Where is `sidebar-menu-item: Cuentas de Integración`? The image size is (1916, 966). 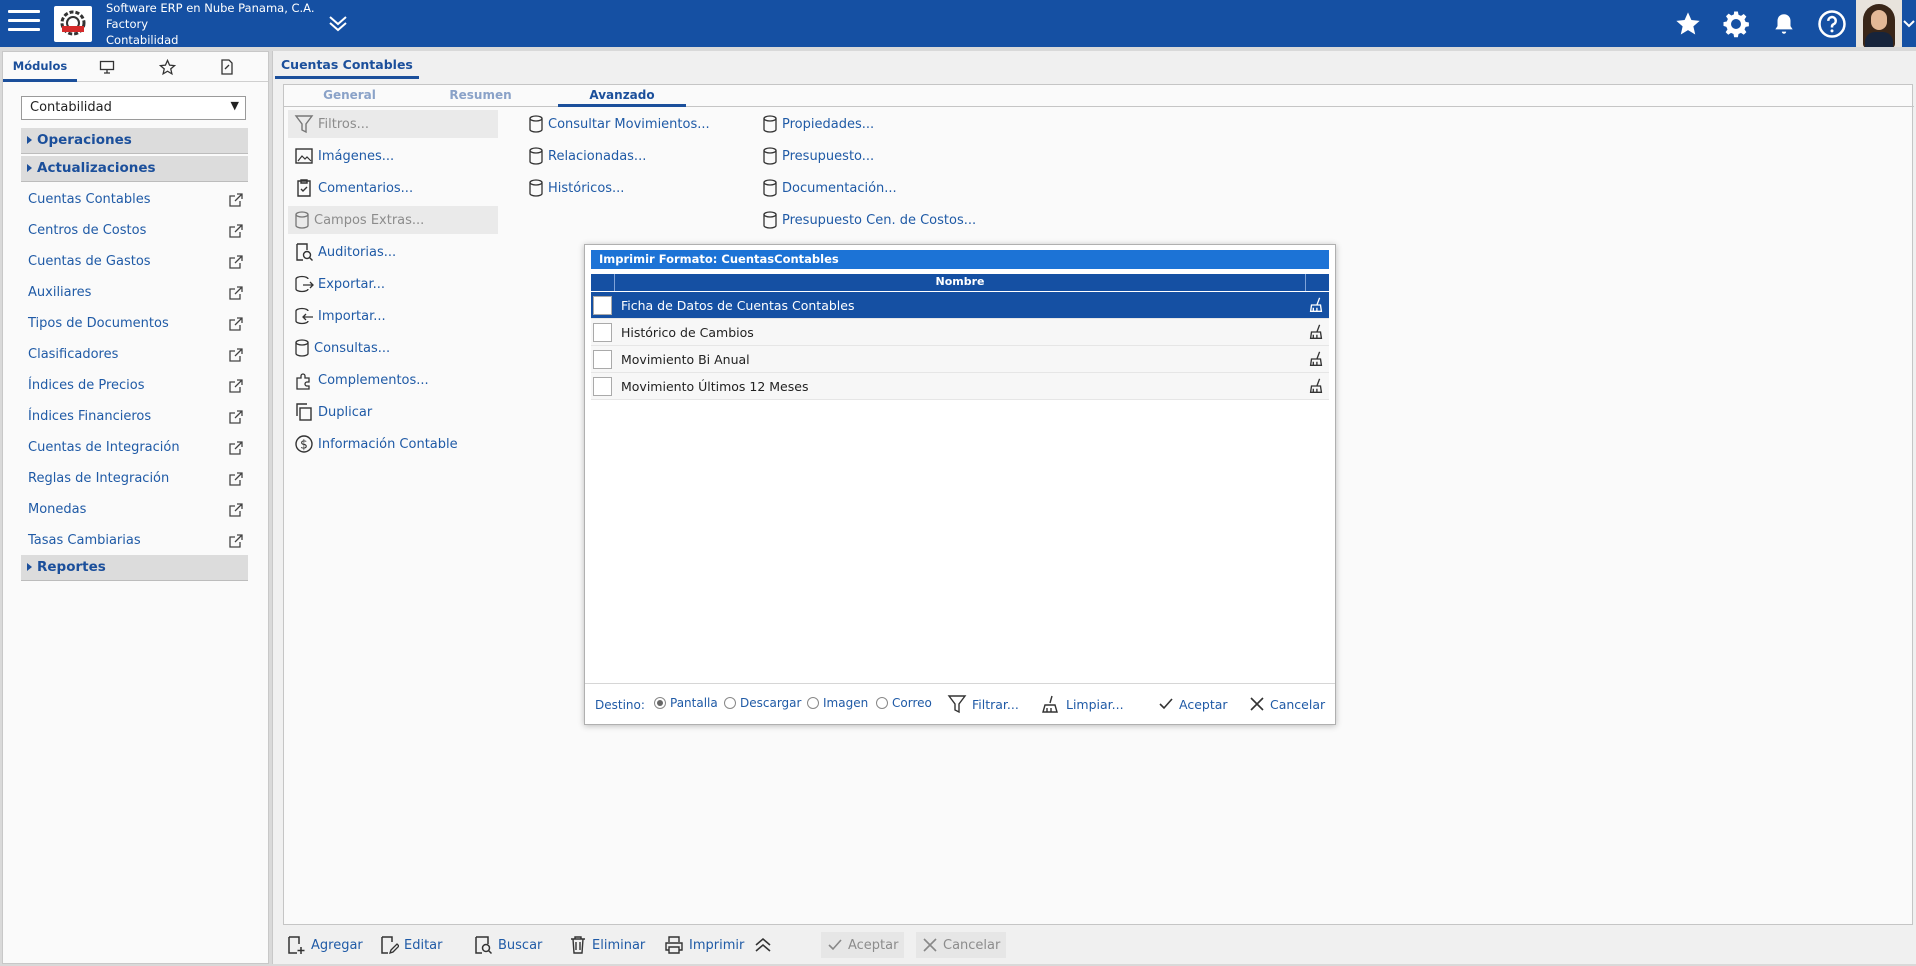 sidebar-menu-item: Cuentas de Integración is located at coordinates (135, 451).